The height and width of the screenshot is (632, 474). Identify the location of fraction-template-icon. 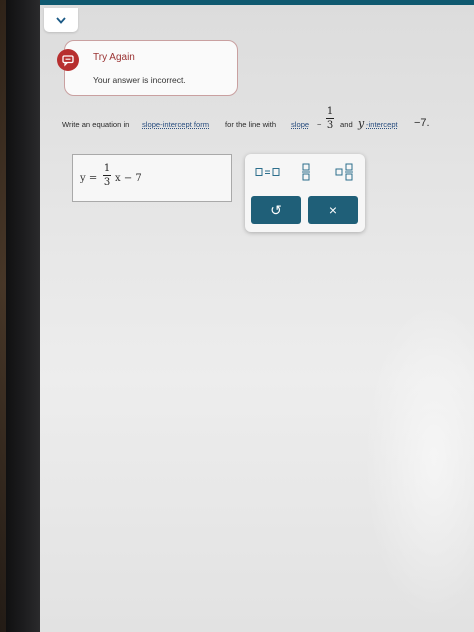
(306, 172).